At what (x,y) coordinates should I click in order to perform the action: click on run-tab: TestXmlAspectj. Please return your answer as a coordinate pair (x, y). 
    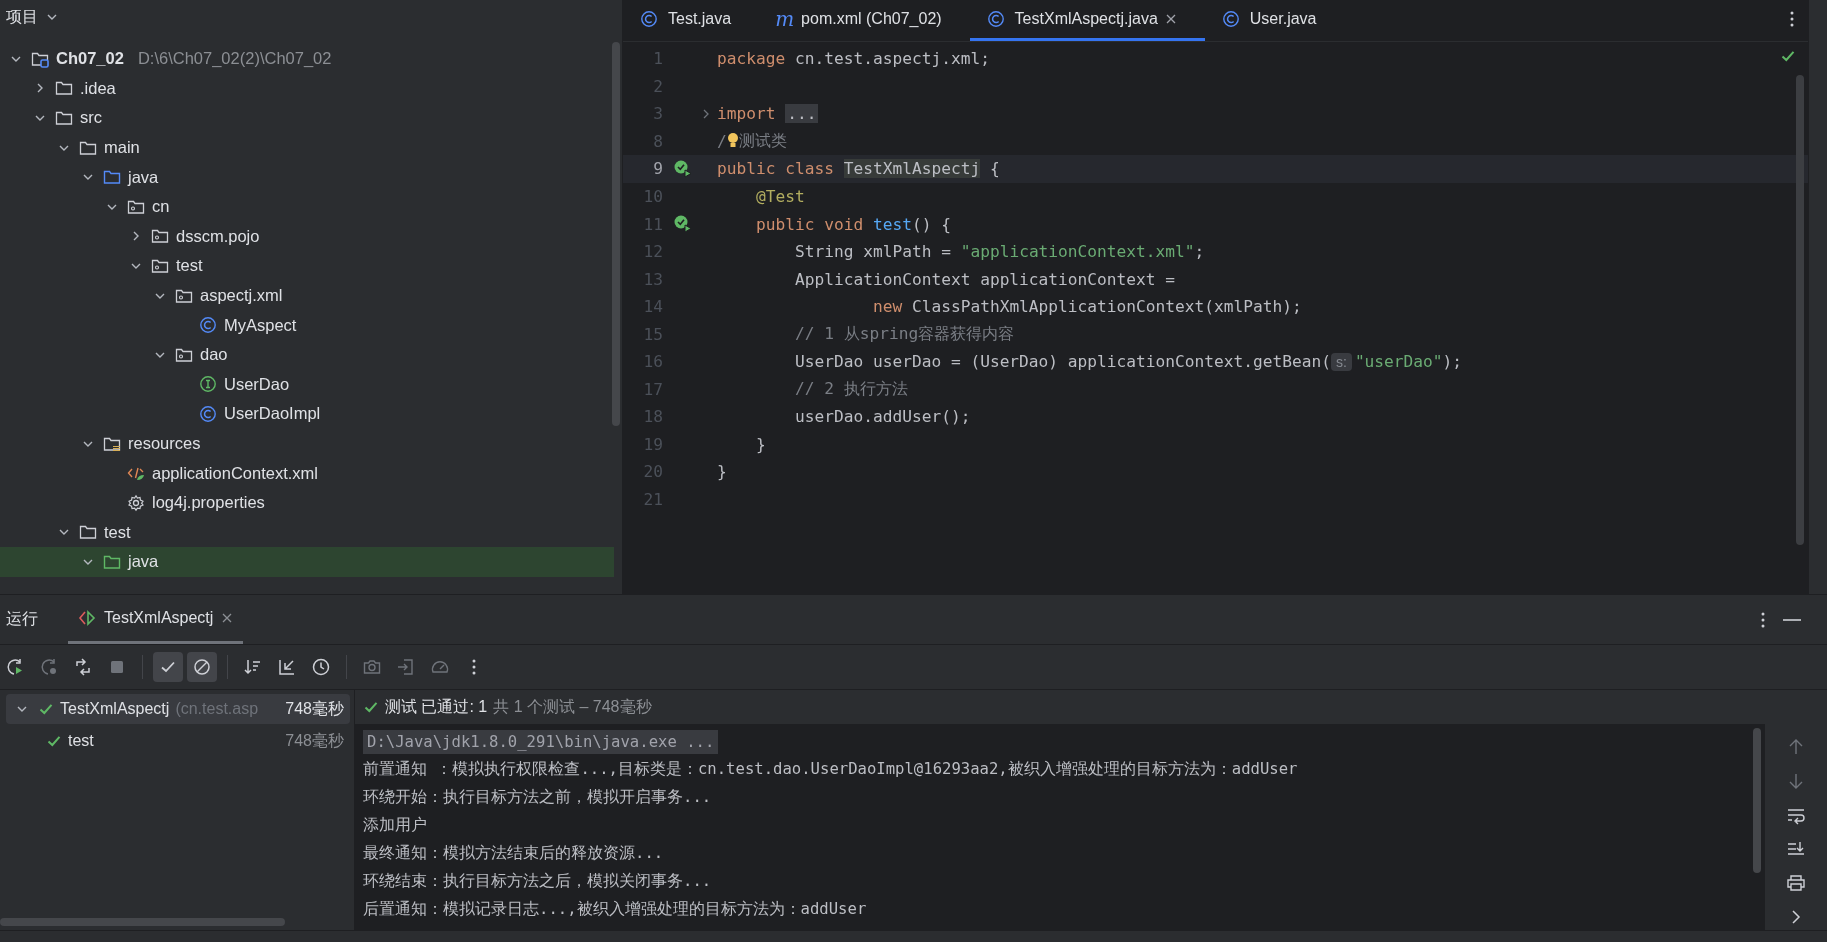
    Looking at the image, I should click on (156, 619).